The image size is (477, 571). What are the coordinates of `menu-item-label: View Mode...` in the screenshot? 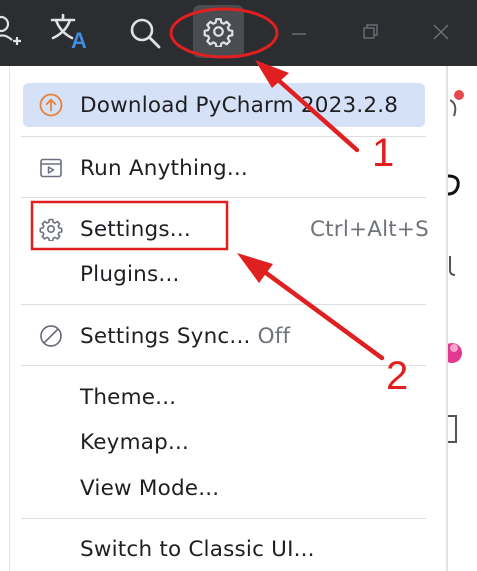 It's located at (150, 488).